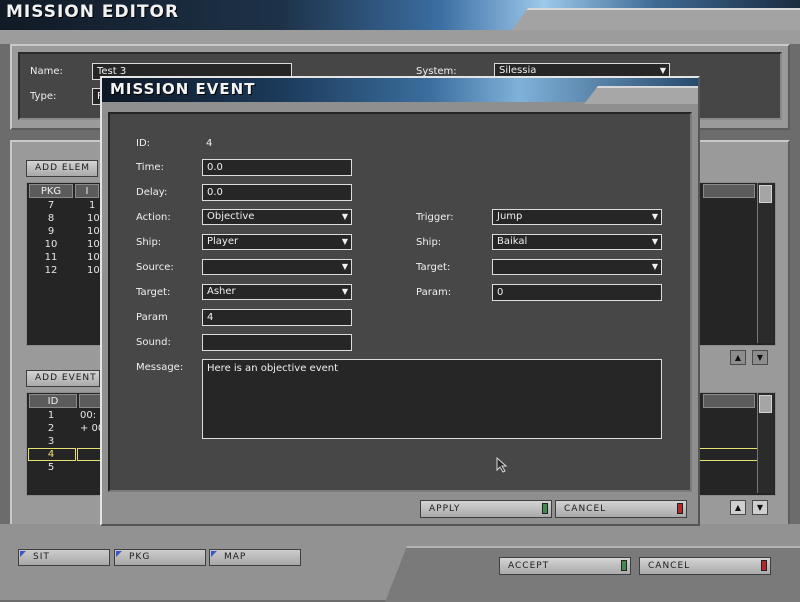 This screenshot has height=602, width=800. I want to click on trigger-dropdown: Jump ▼, so click(577, 217).